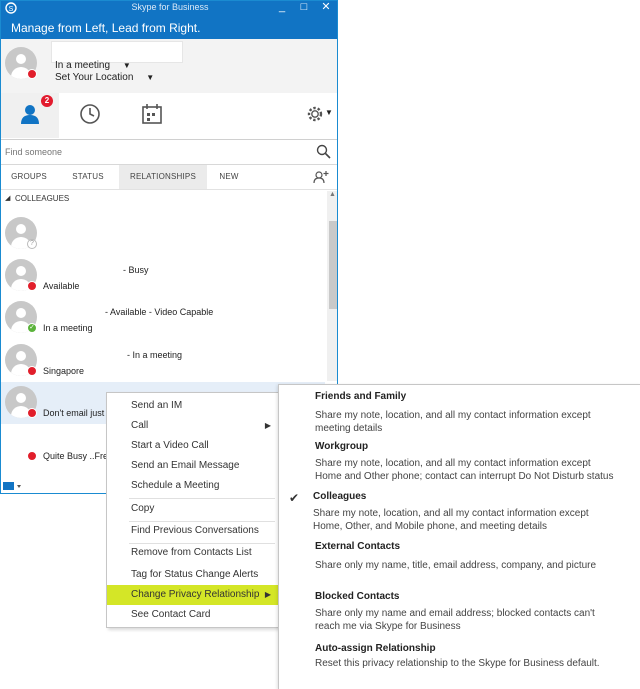  What do you see at coordinates (326, 8) in the screenshot?
I see `close-button: ✕` at bounding box center [326, 8].